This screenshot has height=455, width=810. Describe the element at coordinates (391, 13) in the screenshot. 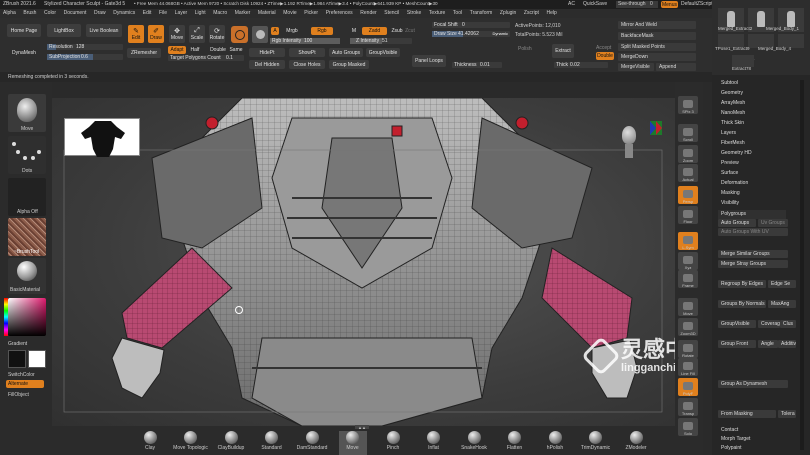

I see `menu-stencil: Stencil` at that location.